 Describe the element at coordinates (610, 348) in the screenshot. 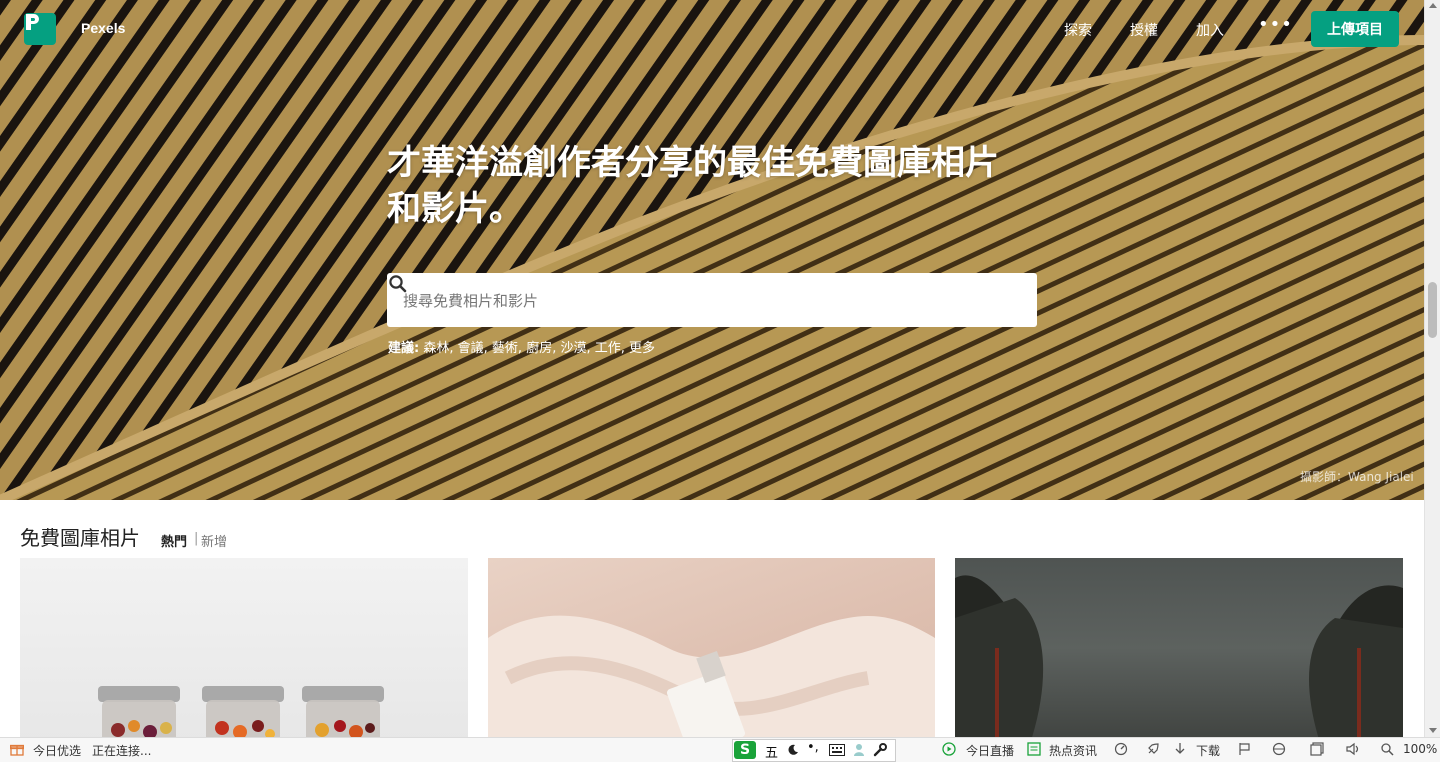

I see `suggestion-work: 工作,` at that location.